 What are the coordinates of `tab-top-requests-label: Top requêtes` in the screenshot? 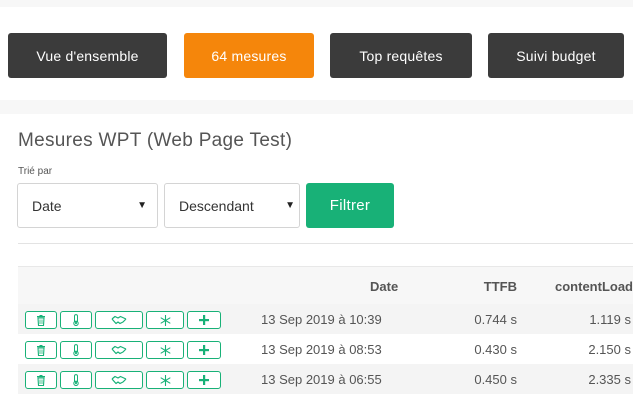 It's located at (401, 55).